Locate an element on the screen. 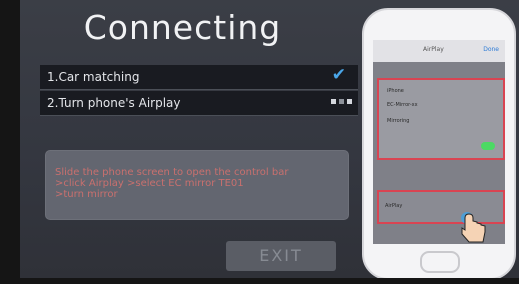 The height and width of the screenshot is (284, 519). mirroring-toggle-icon is located at coordinates (488, 146).